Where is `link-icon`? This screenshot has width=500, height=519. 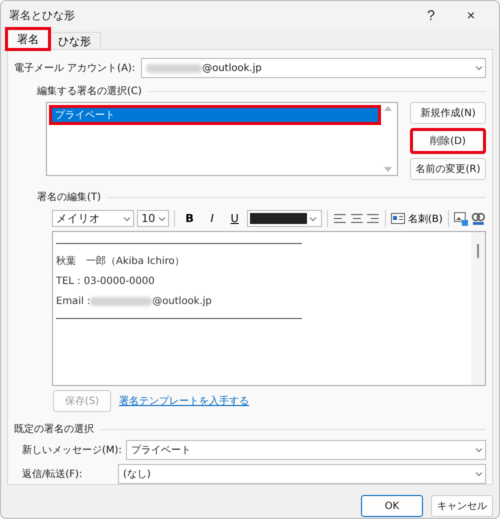 link-icon is located at coordinates (478, 219).